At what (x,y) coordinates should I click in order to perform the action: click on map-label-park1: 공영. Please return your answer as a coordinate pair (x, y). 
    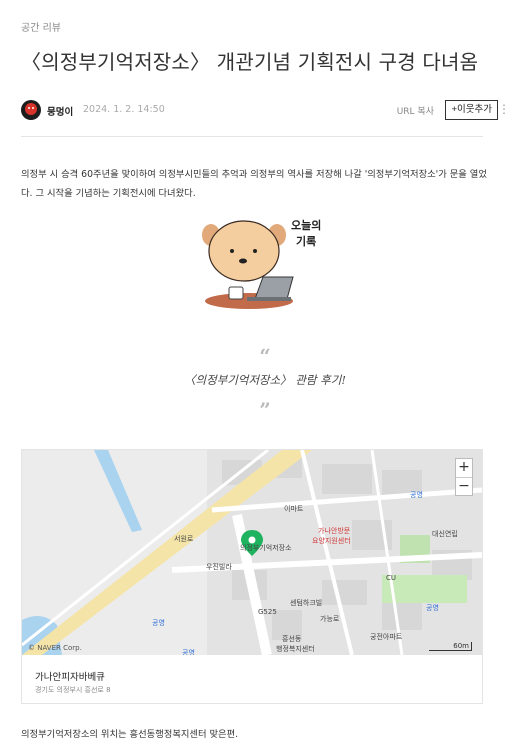
    Looking at the image, I should click on (416, 495).